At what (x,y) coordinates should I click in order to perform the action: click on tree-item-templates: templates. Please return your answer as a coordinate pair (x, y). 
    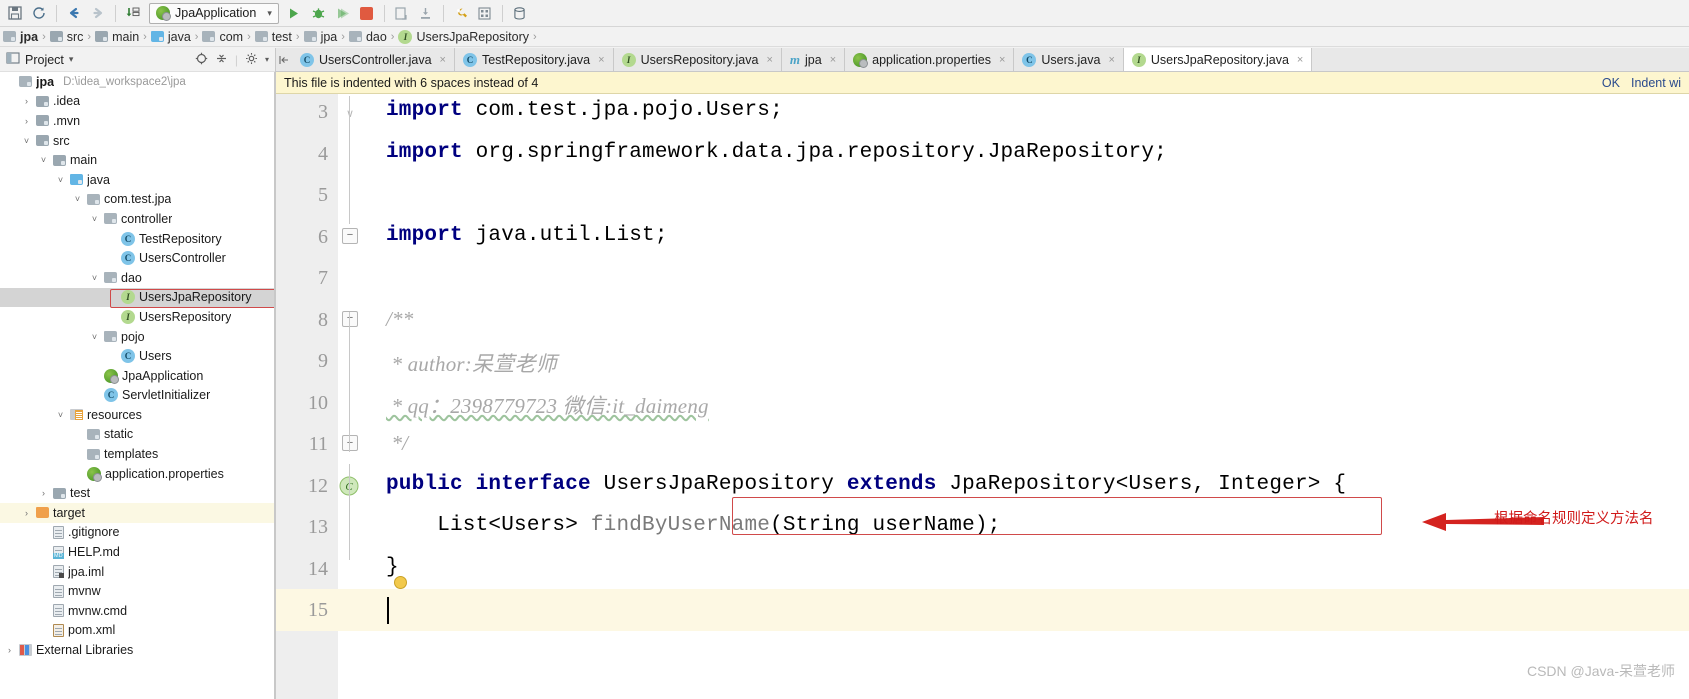
    Looking at the image, I should click on (137, 454).